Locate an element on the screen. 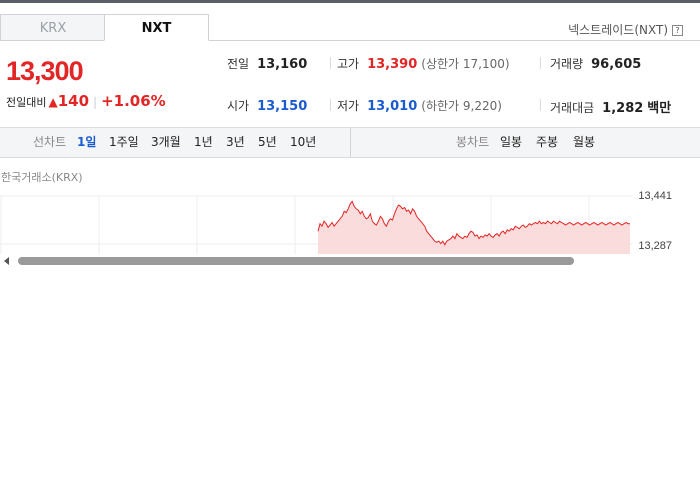  stat-high: 고가 13,390 (상한가 17,100) is located at coordinates (423, 63).